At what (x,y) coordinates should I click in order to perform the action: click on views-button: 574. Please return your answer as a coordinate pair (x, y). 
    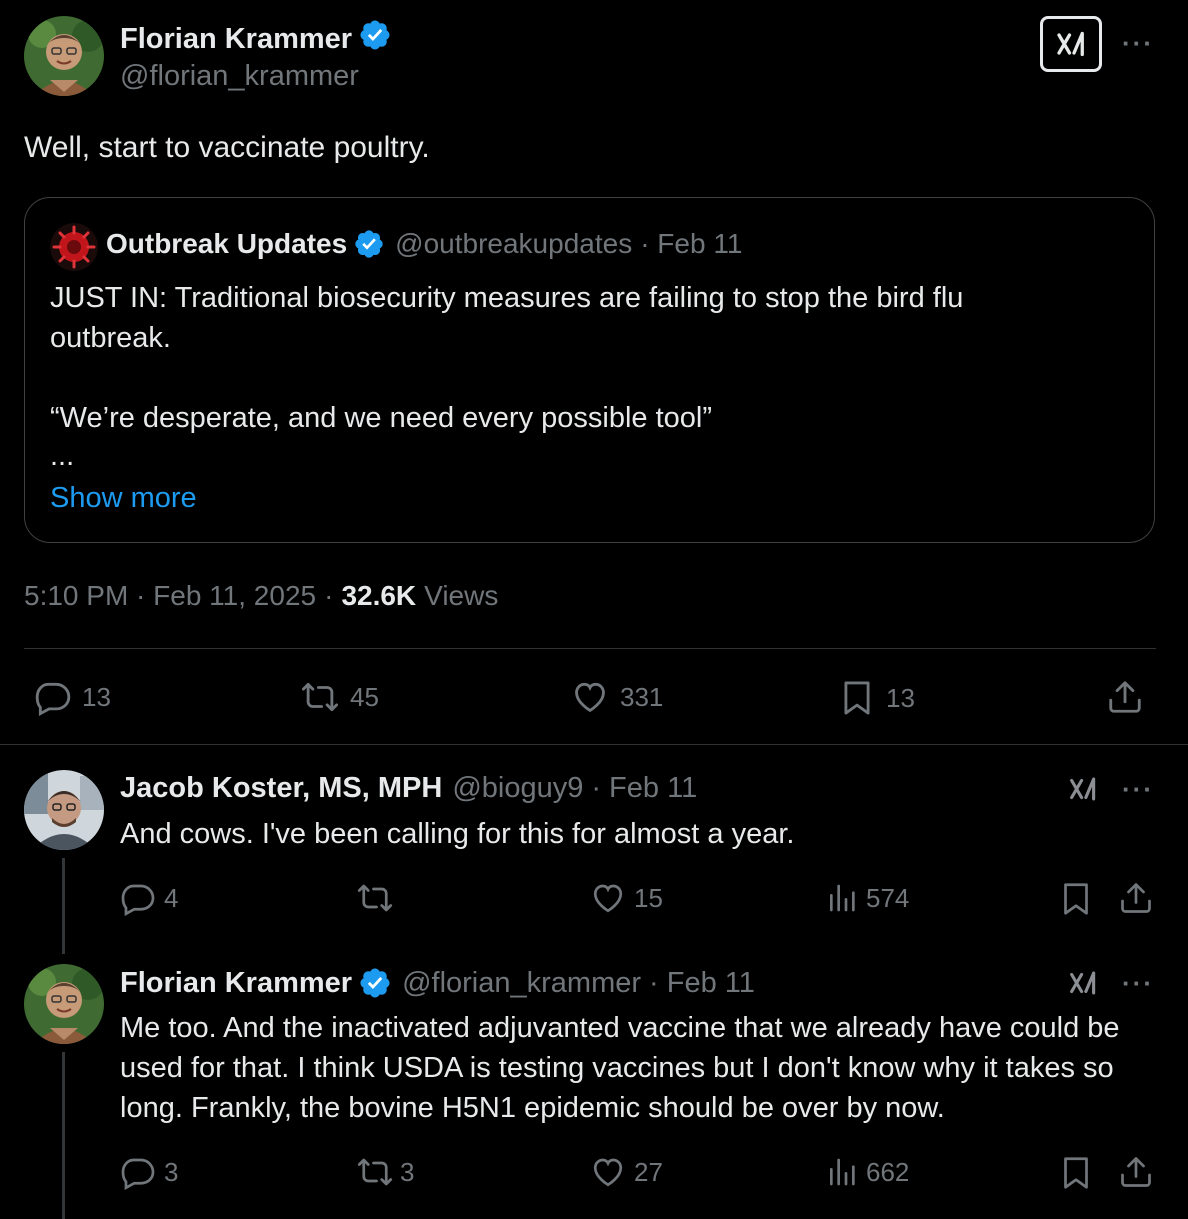
    Looking at the image, I should click on (867, 898).